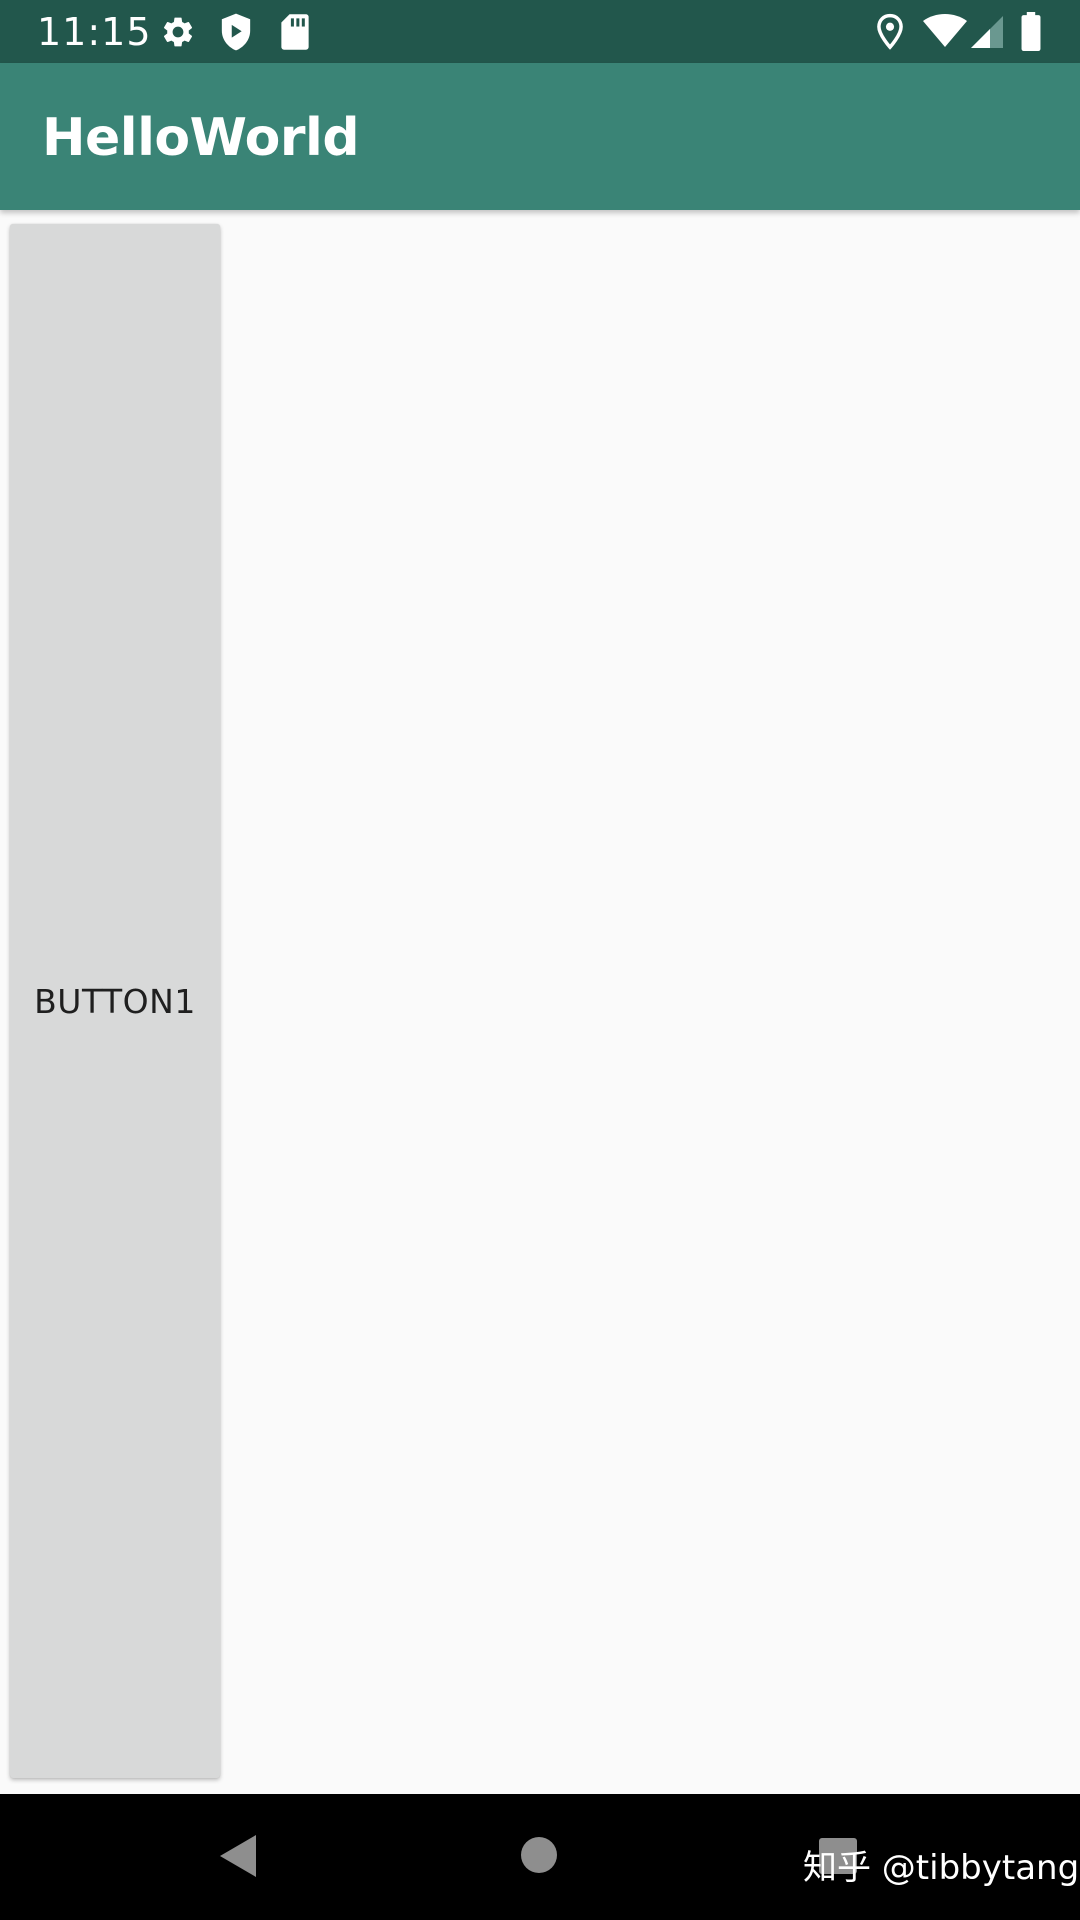 Image resolution: width=1080 pixels, height=1920 pixels. I want to click on back-icon, so click(238, 1856).